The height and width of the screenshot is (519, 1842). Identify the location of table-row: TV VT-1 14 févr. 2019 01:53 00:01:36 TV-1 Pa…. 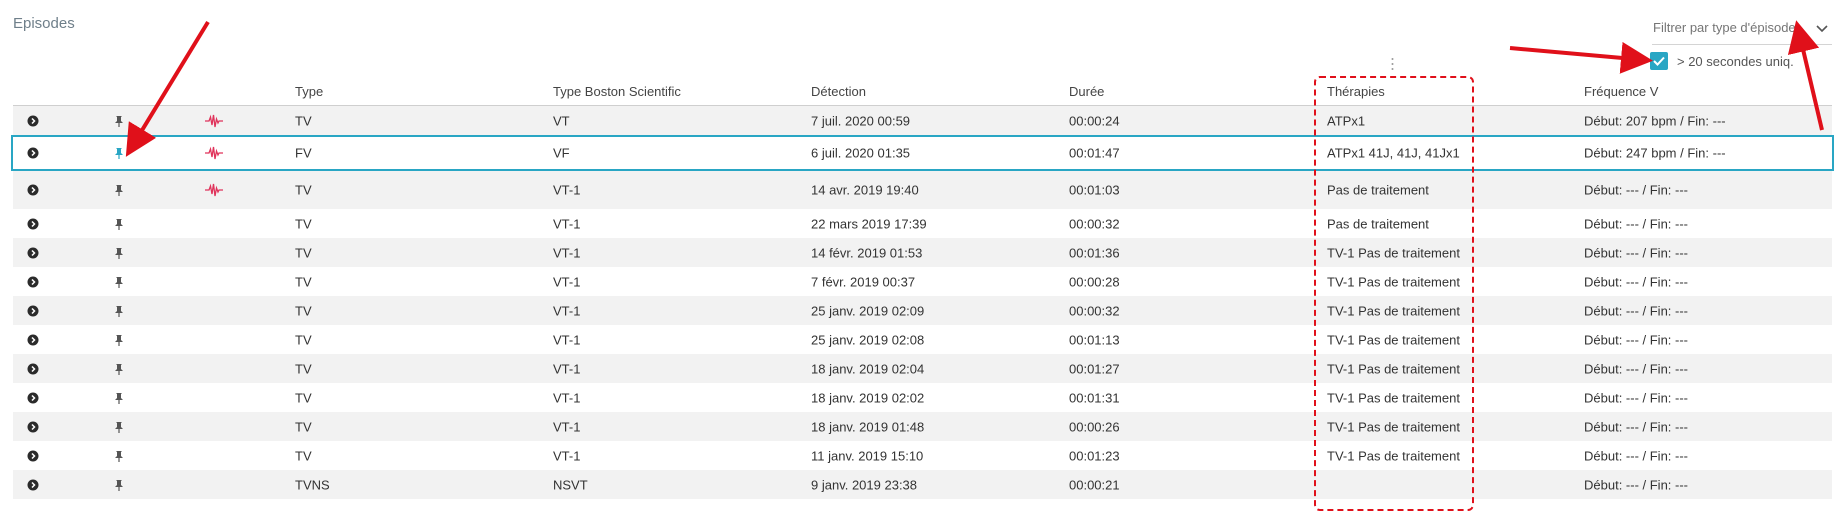
(922, 252).